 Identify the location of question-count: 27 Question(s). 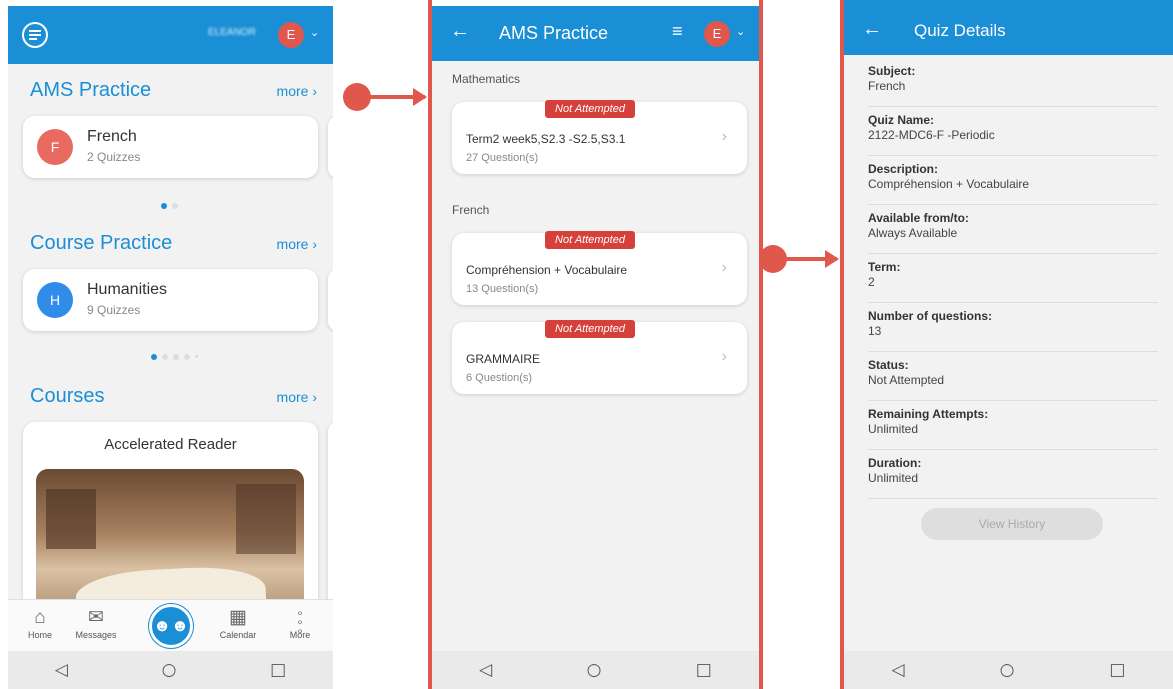
(502, 158).